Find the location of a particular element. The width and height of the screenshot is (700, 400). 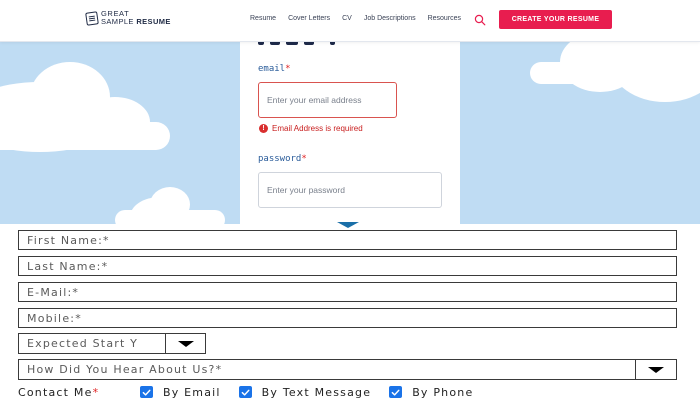

nav-item-resume: Resume is located at coordinates (263, 18).